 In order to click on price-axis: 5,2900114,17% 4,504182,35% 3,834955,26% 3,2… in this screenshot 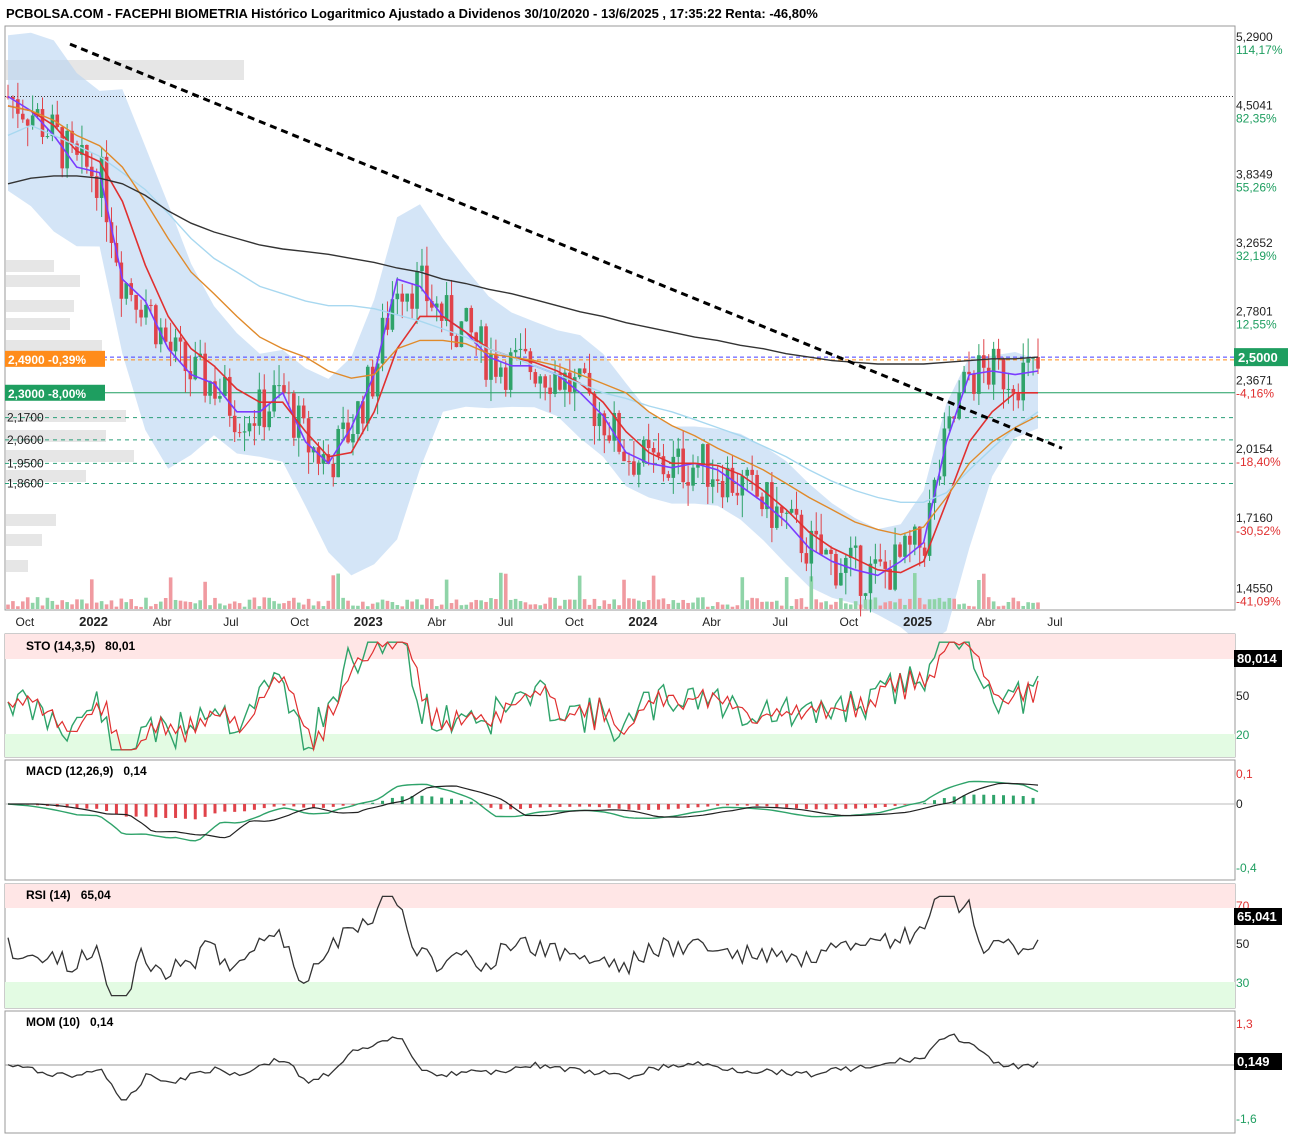, I will do `click(1261, 319)`.